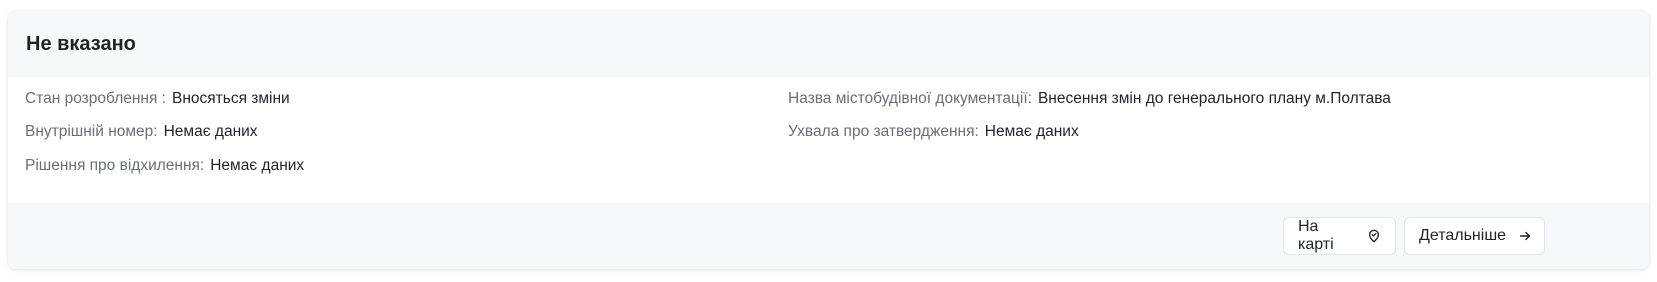  I want to click on field-internal-number-value: Немає даних, so click(210, 131).